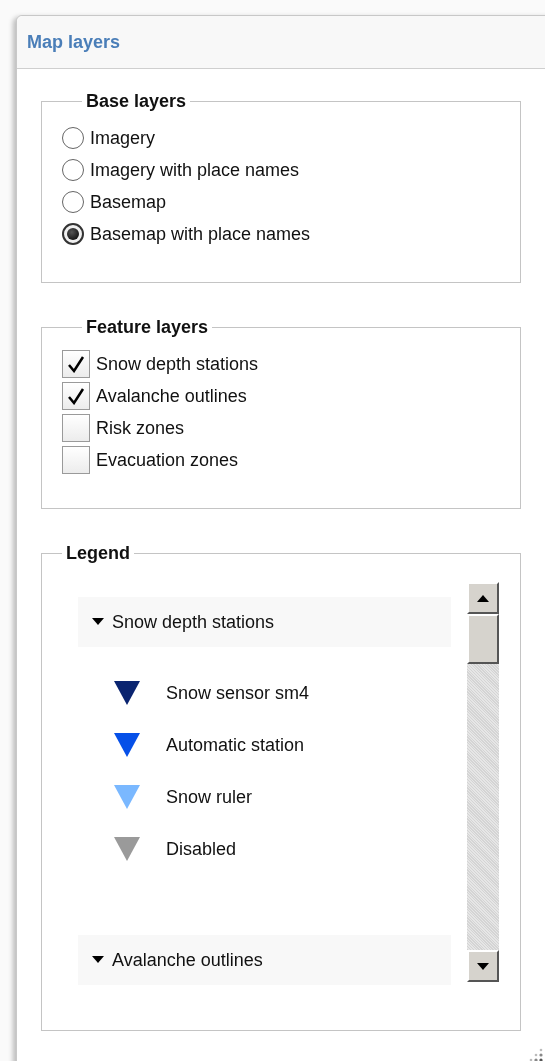 The height and width of the screenshot is (1061, 545). What do you see at coordinates (201, 849) in the screenshot?
I see `legend-item-label: Disabled` at bounding box center [201, 849].